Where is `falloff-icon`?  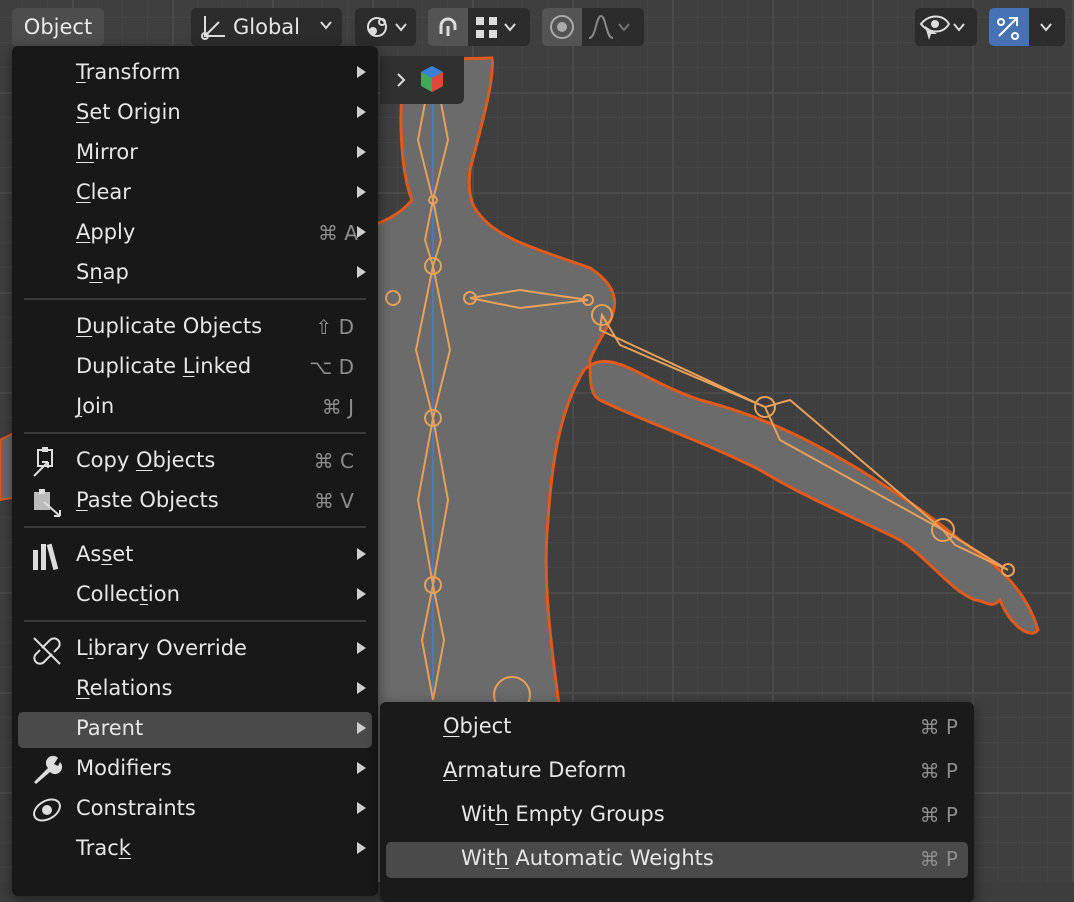 falloff-icon is located at coordinates (601, 27).